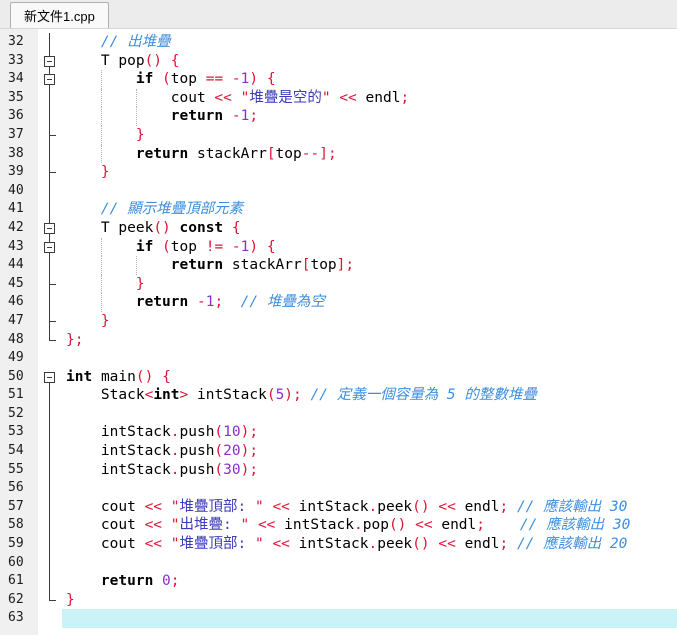 The height and width of the screenshot is (635, 677). What do you see at coordinates (19, 209) in the screenshot?
I see `line-number: 41` at bounding box center [19, 209].